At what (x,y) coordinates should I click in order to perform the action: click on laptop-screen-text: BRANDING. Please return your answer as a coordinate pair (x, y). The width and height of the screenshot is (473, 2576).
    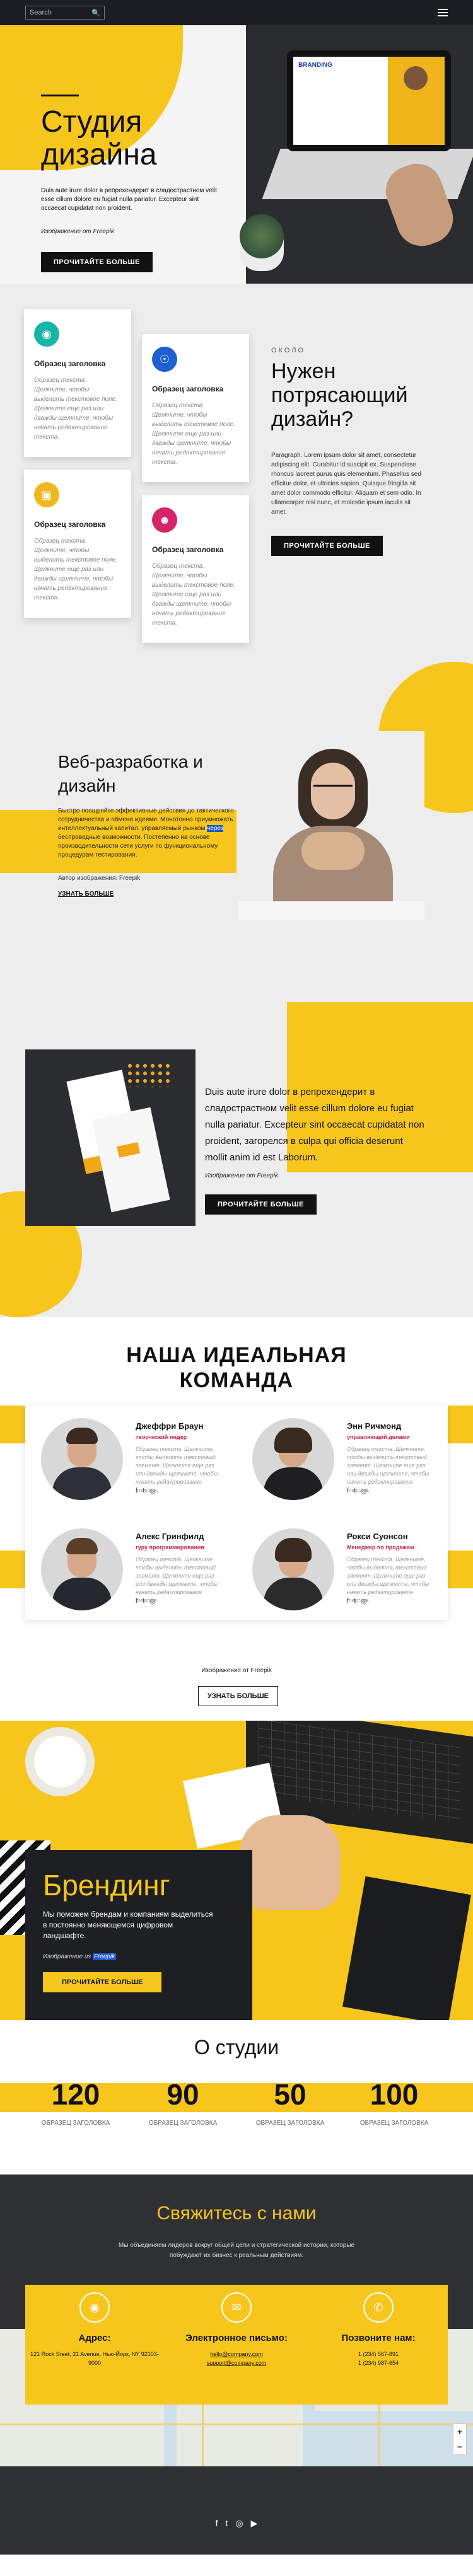
    Looking at the image, I should click on (315, 65).